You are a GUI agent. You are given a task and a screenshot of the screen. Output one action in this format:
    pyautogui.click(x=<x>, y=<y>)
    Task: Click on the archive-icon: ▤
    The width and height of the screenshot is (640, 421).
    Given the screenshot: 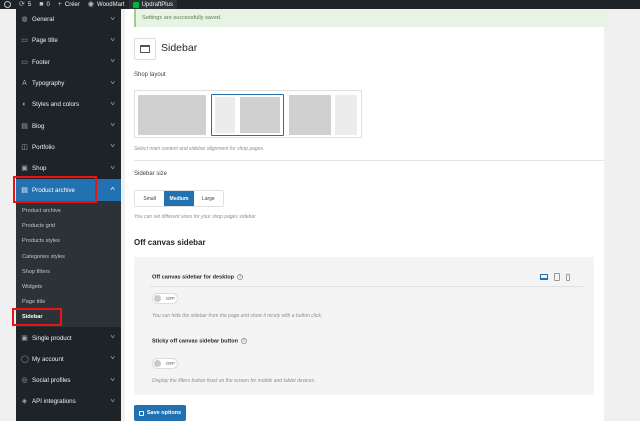 What is the action you would take?
    pyautogui.click(x=24, y=190)
    